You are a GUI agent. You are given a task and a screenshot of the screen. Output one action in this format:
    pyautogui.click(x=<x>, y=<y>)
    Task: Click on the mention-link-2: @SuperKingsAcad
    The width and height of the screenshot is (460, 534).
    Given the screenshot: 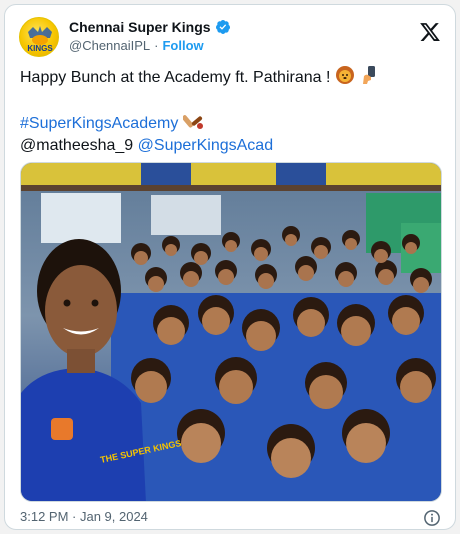 What is the action you would take?
    pyautogui.click(x=205, y=145)
    